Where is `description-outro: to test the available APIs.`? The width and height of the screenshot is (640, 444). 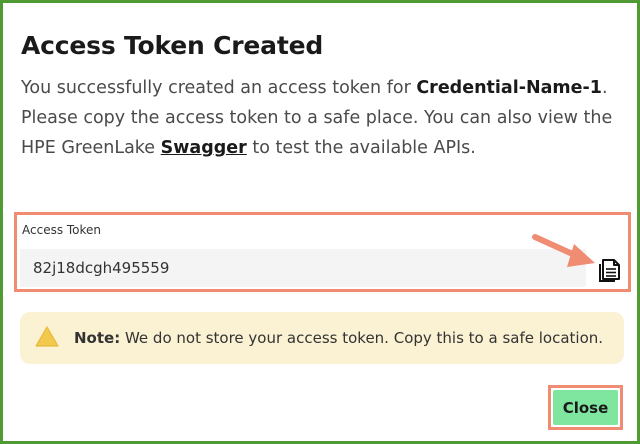
description-outro: to test the available APIs. is located at coordinates (361, 148).